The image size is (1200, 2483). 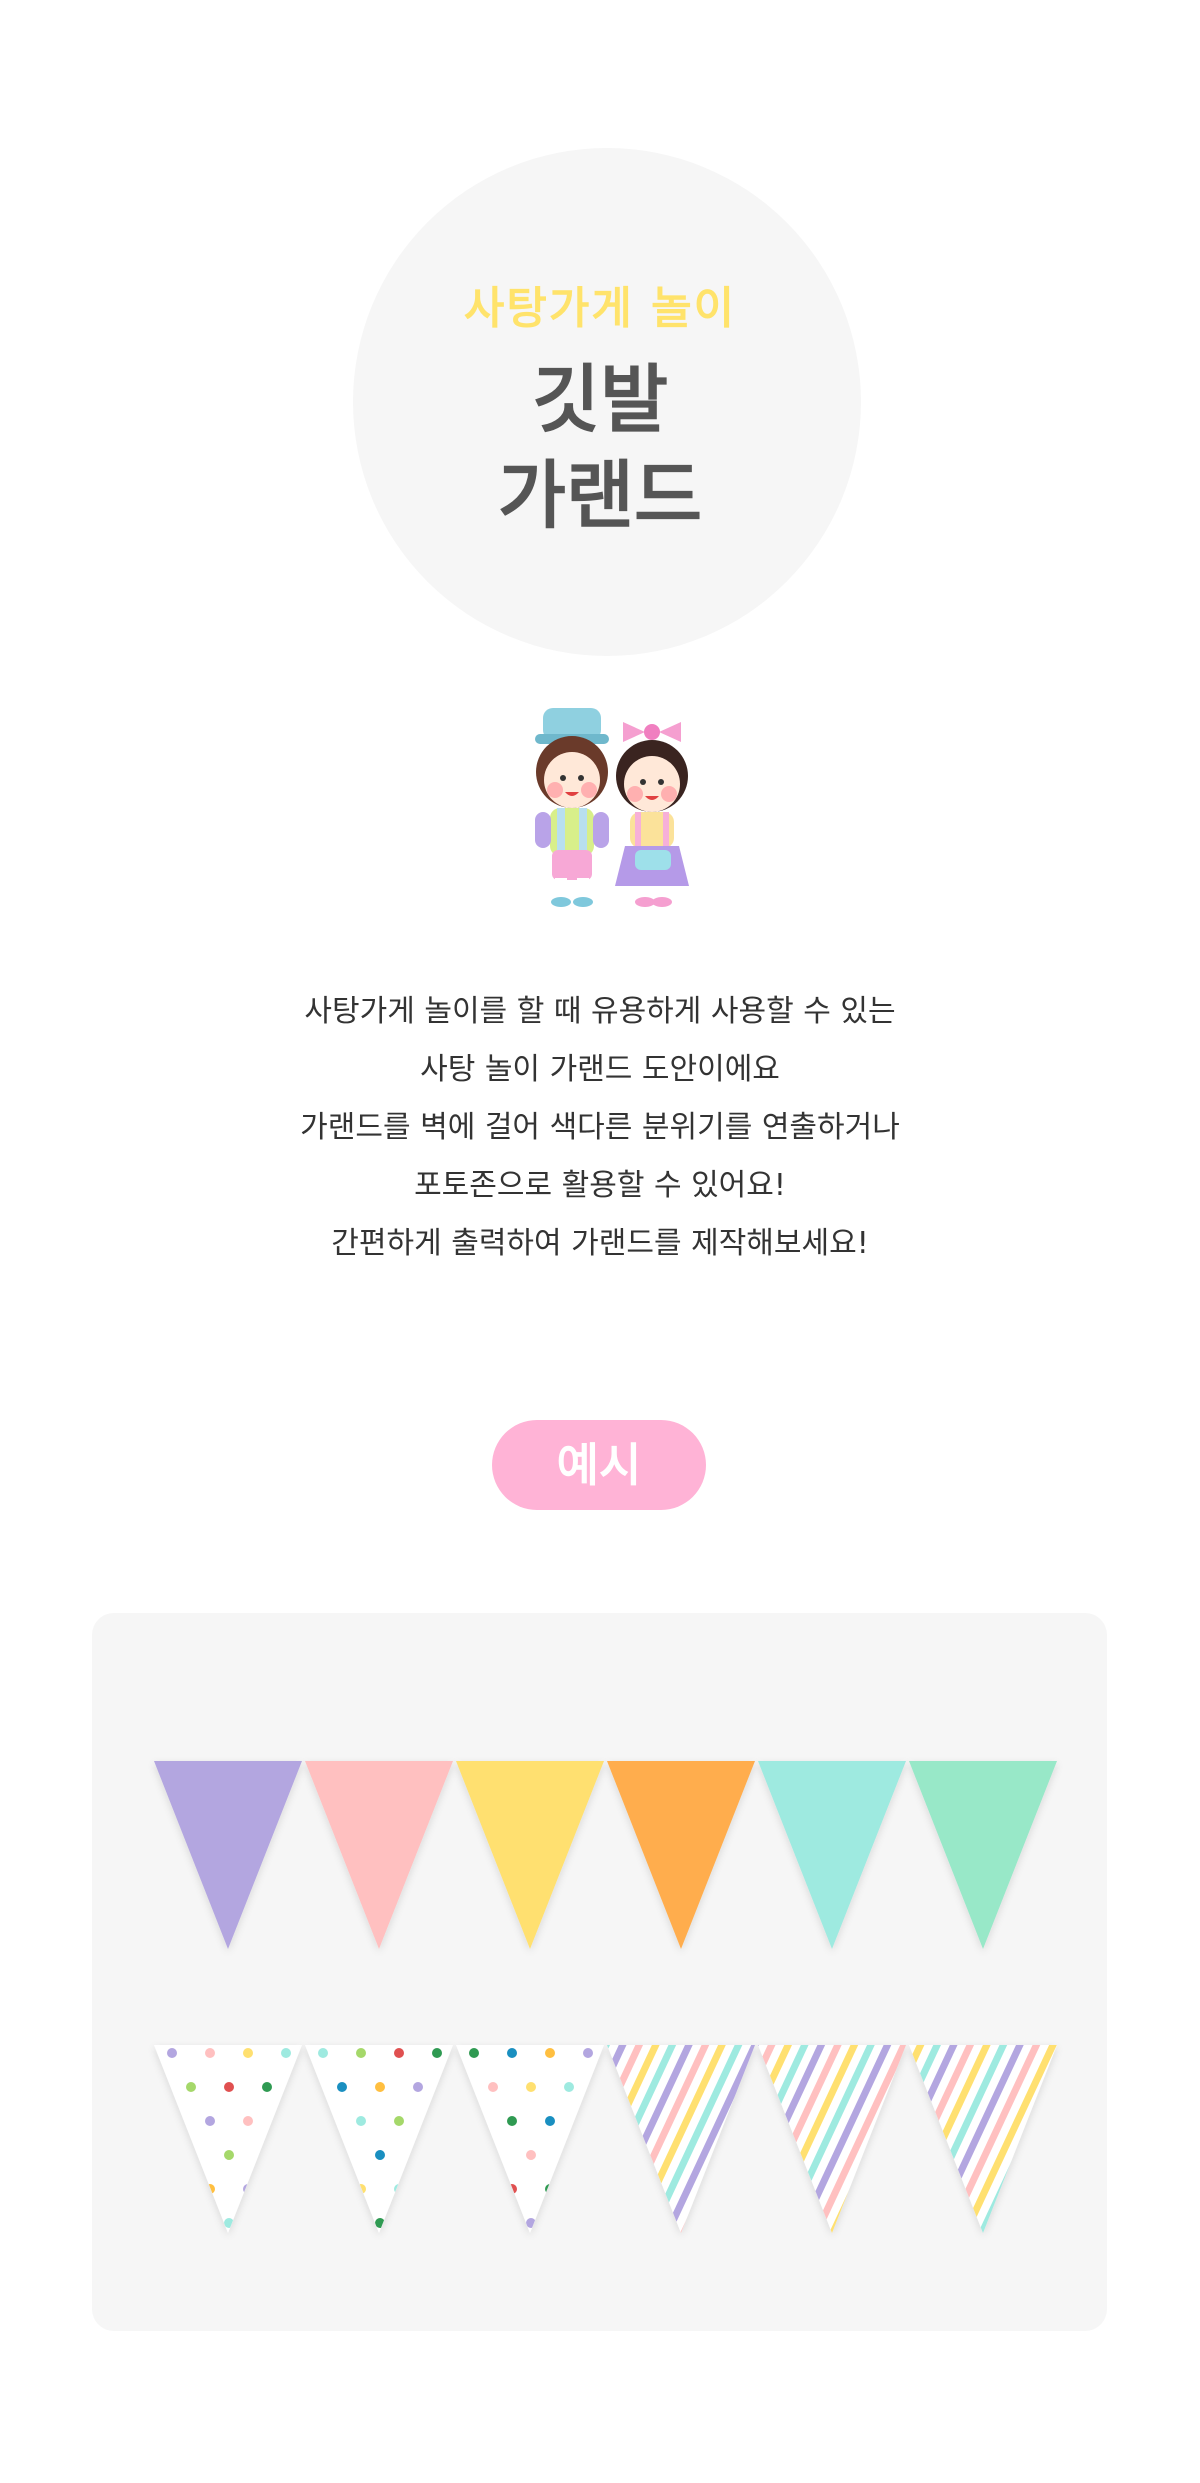 What do you see at coordinates (605, 1997) in the screenshot?
I see `garland-preview` at bounding box center [605, 1997].